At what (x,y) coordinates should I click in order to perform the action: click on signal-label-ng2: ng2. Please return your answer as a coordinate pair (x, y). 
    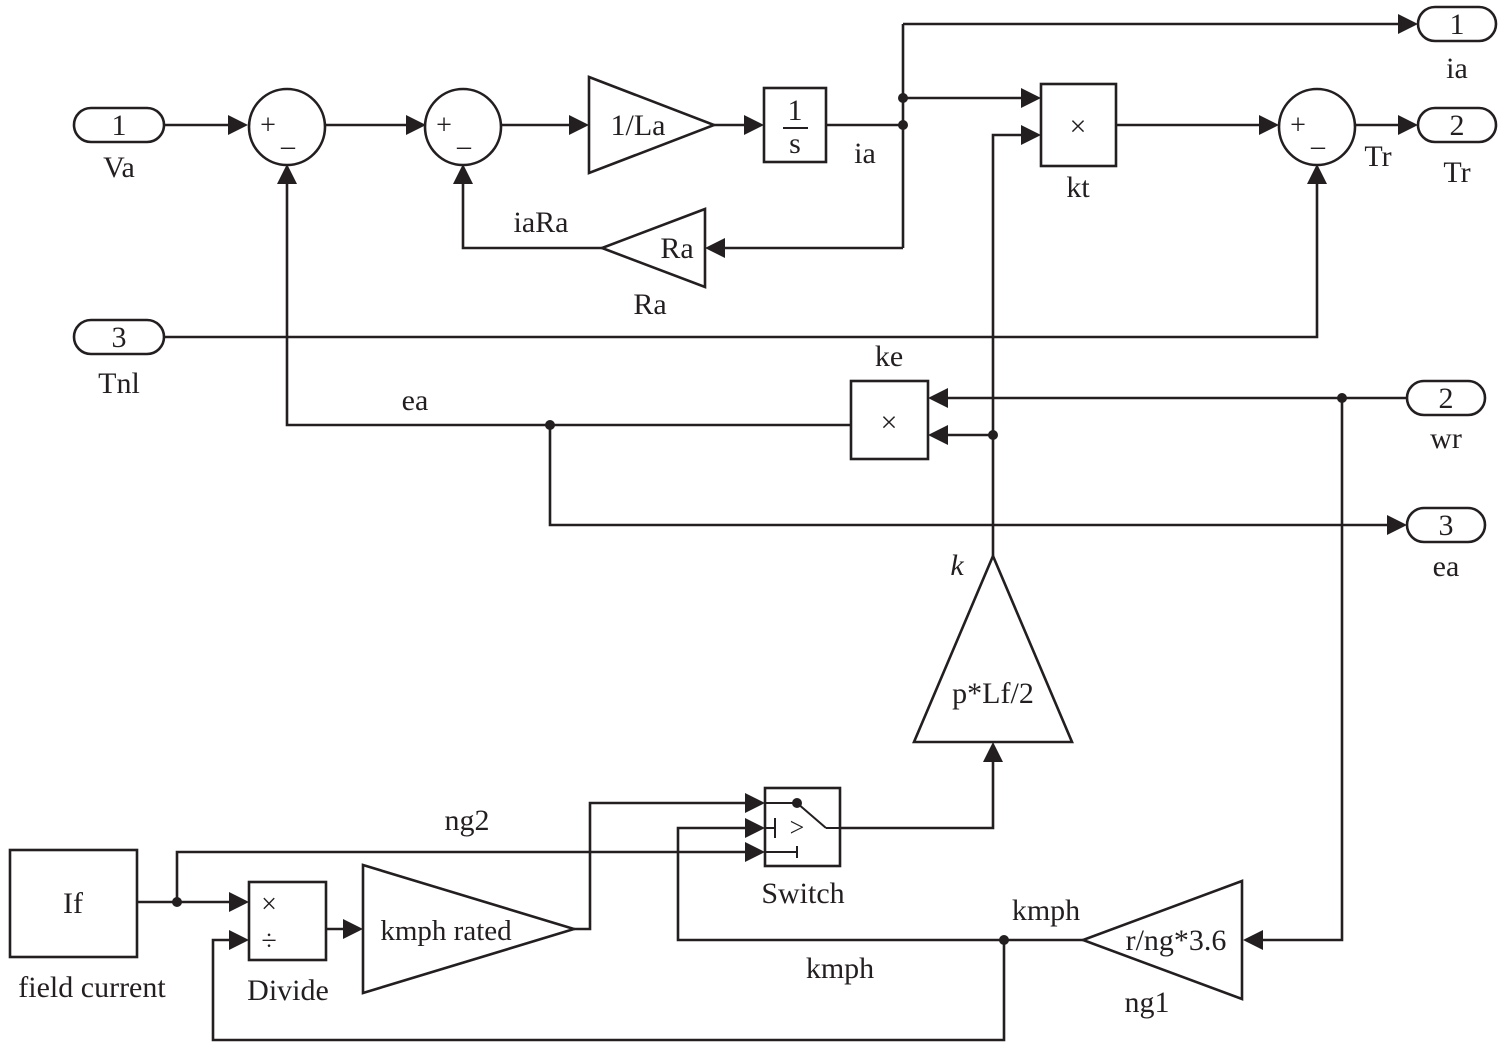
    Looking at the image, I should click on (467, 820).